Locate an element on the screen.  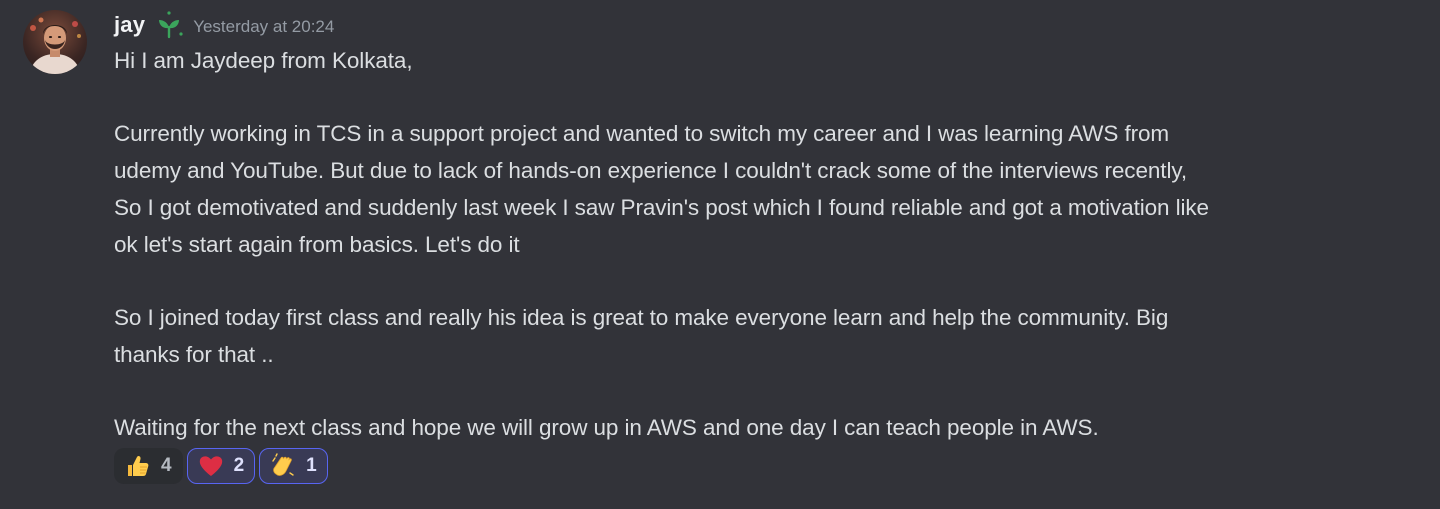
reactions-bar: 4 2 1 is located at coordinates (221, 466).